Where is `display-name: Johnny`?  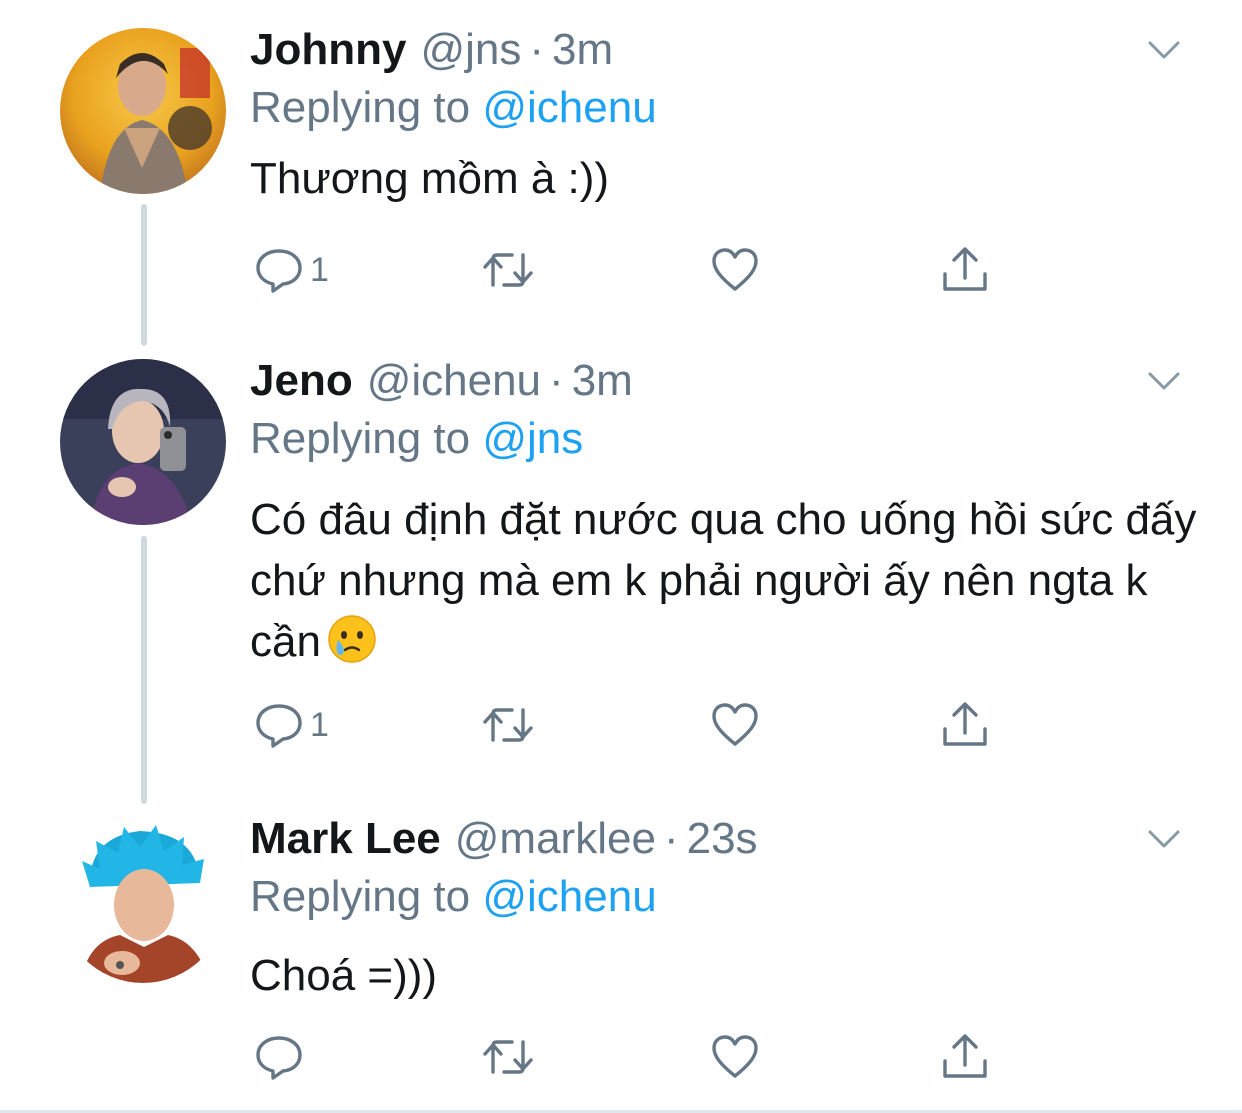
display-name: Johnny is located at coordinates (328, 50).